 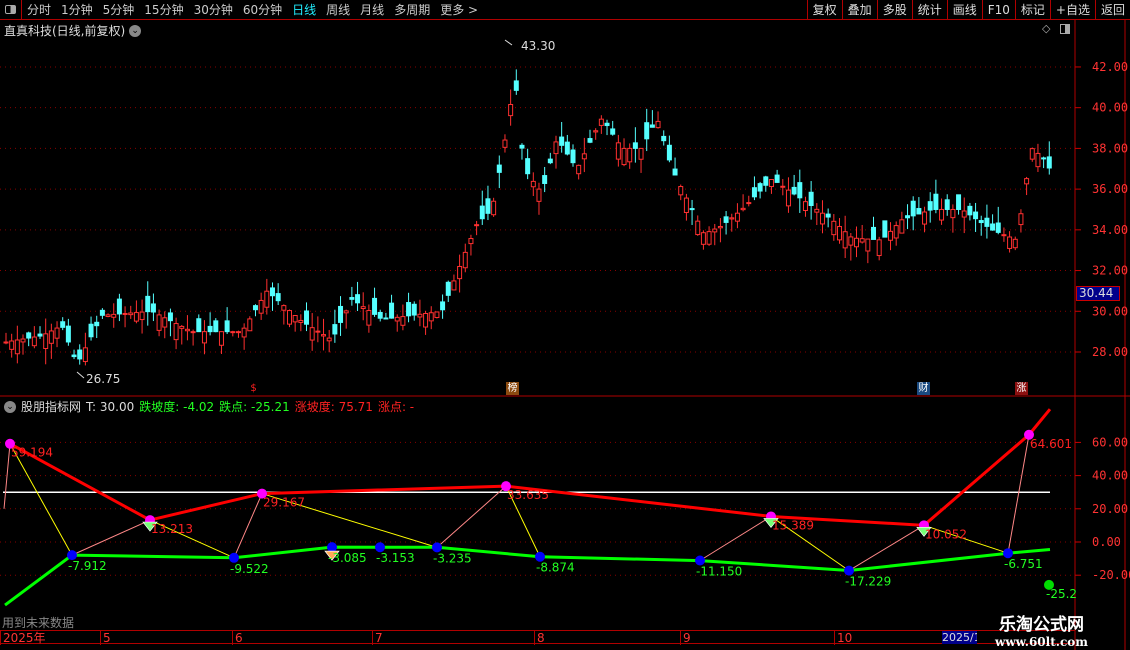 What do you see at coordinates (555, 568) in the screenshot?
I see `bottom-value-label: -8.874` at bounding box center [555, 568].